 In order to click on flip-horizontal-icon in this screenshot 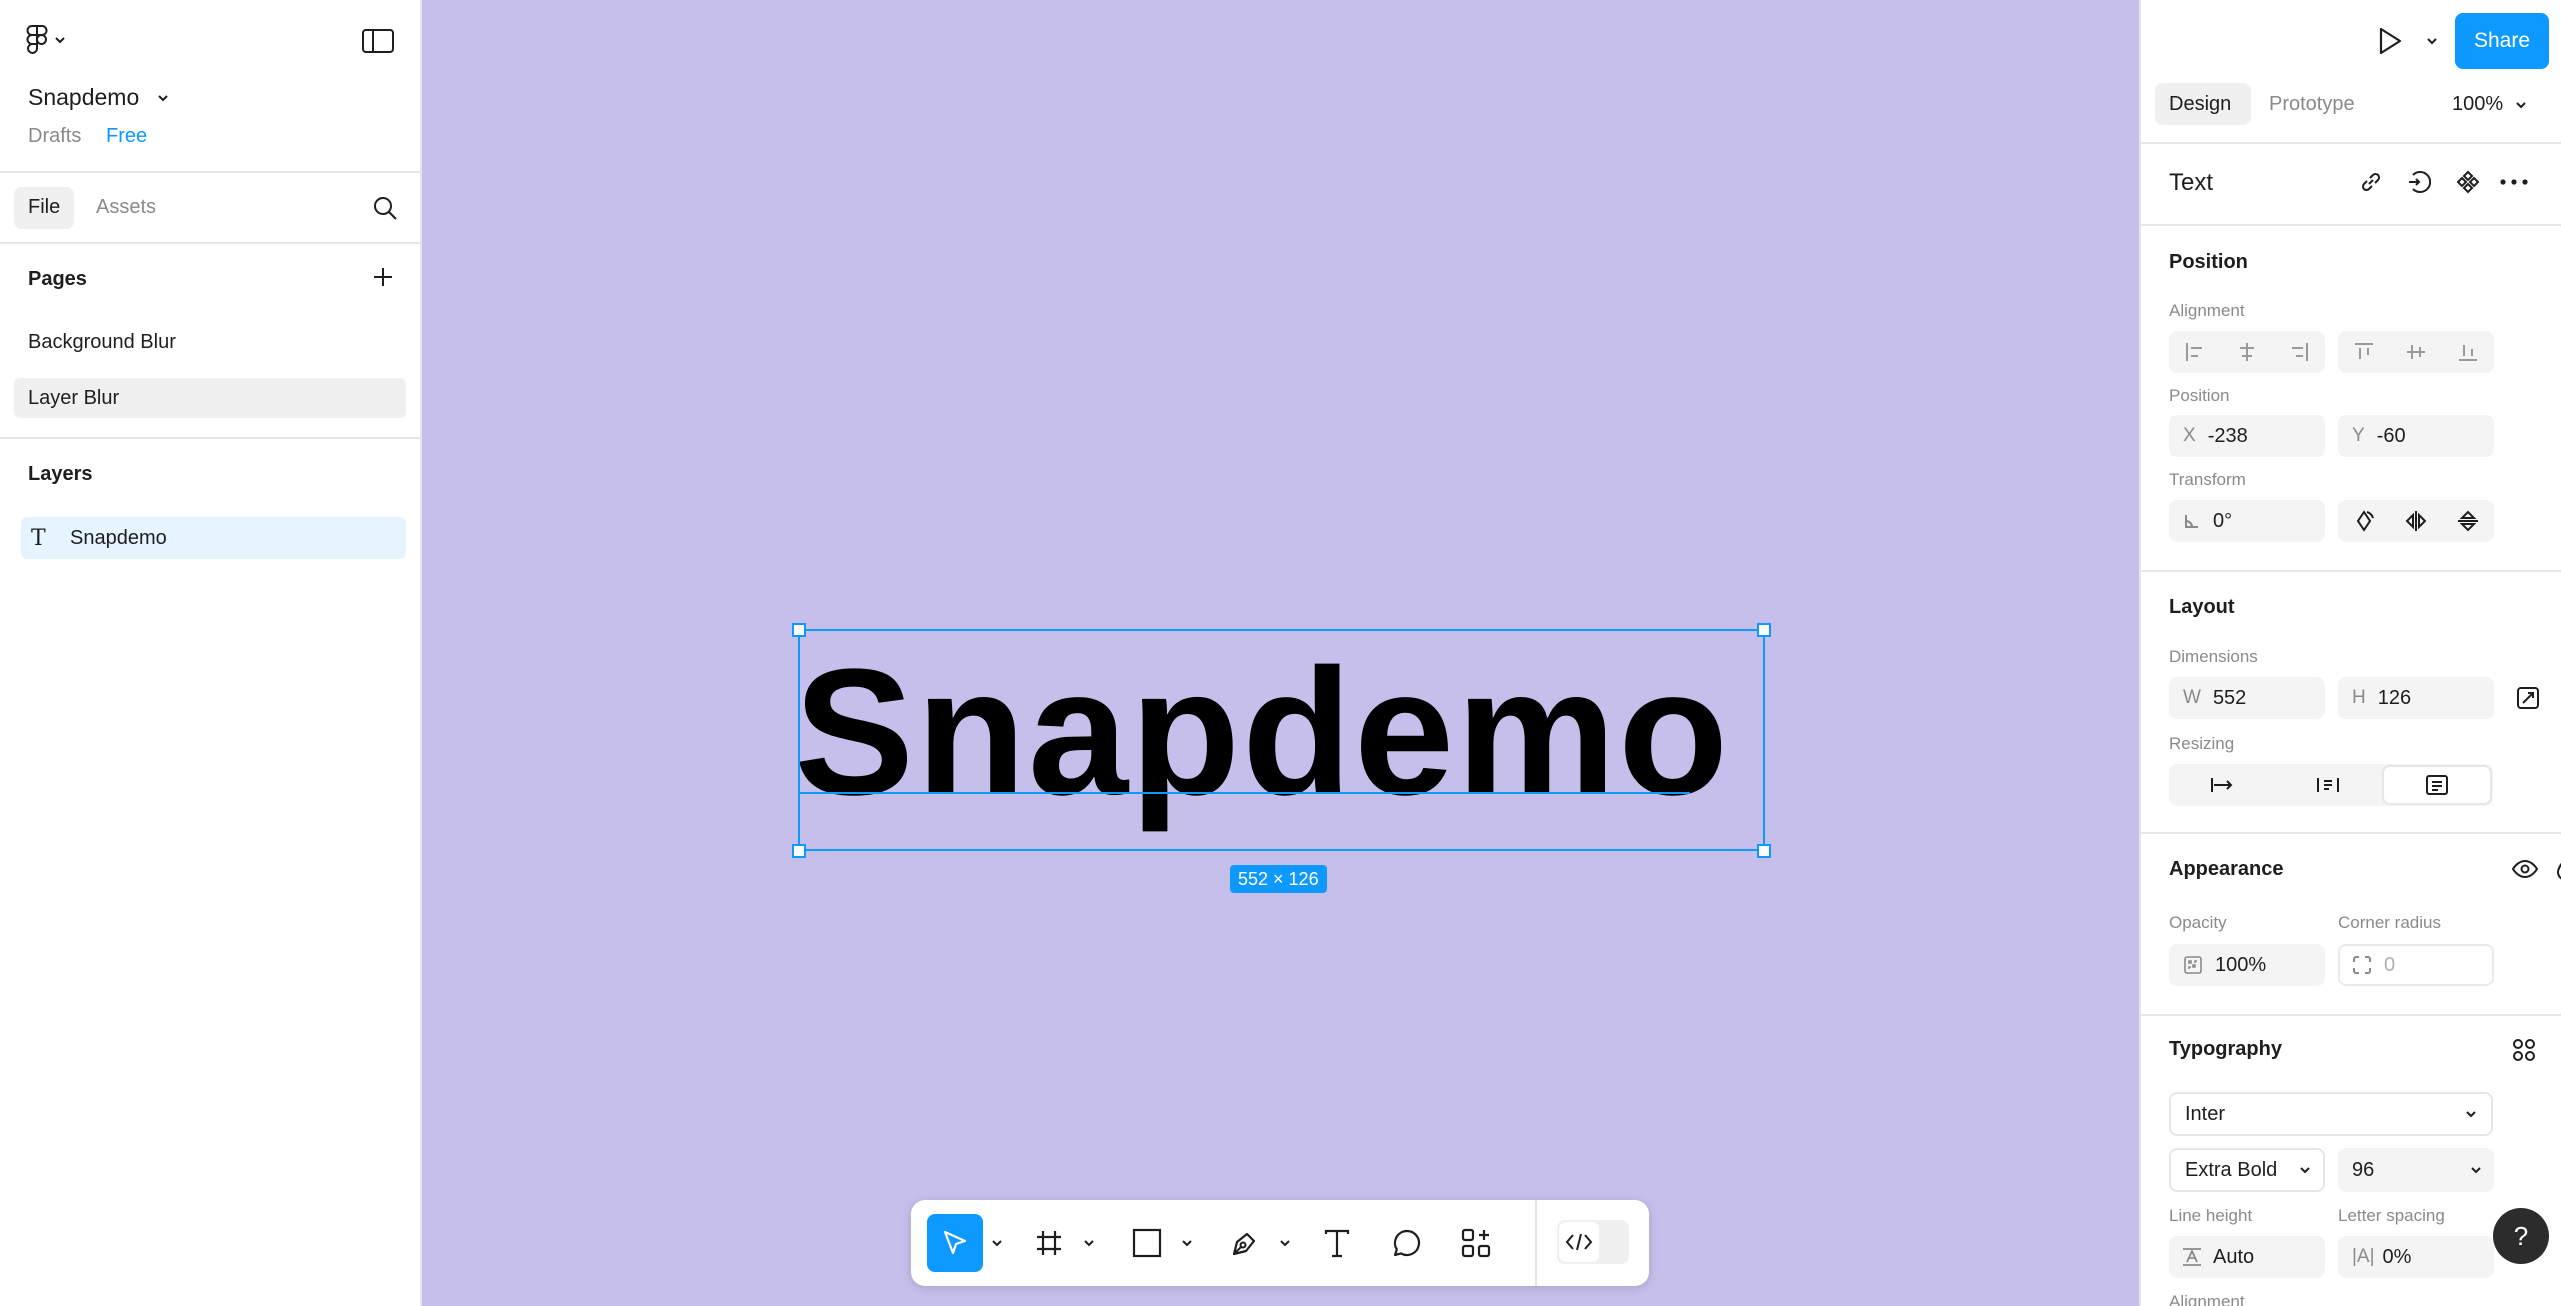, I will do `click(2416, 521)`.